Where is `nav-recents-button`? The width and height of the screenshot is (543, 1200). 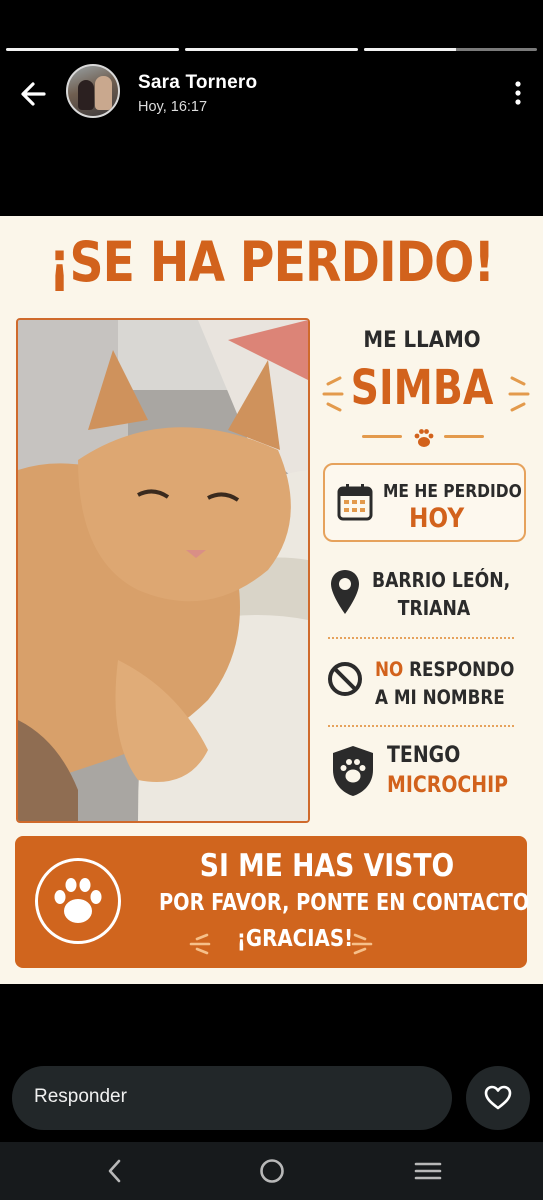
nav-recents-button is located at coordinates (428, 1171).